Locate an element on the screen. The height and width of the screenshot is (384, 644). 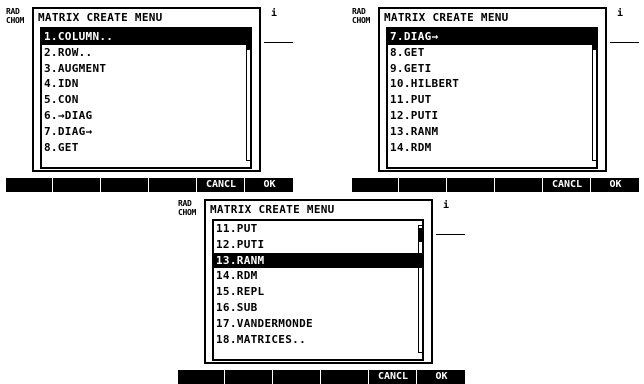
menu-item: 5.CON is located at coordinates (146, 100).